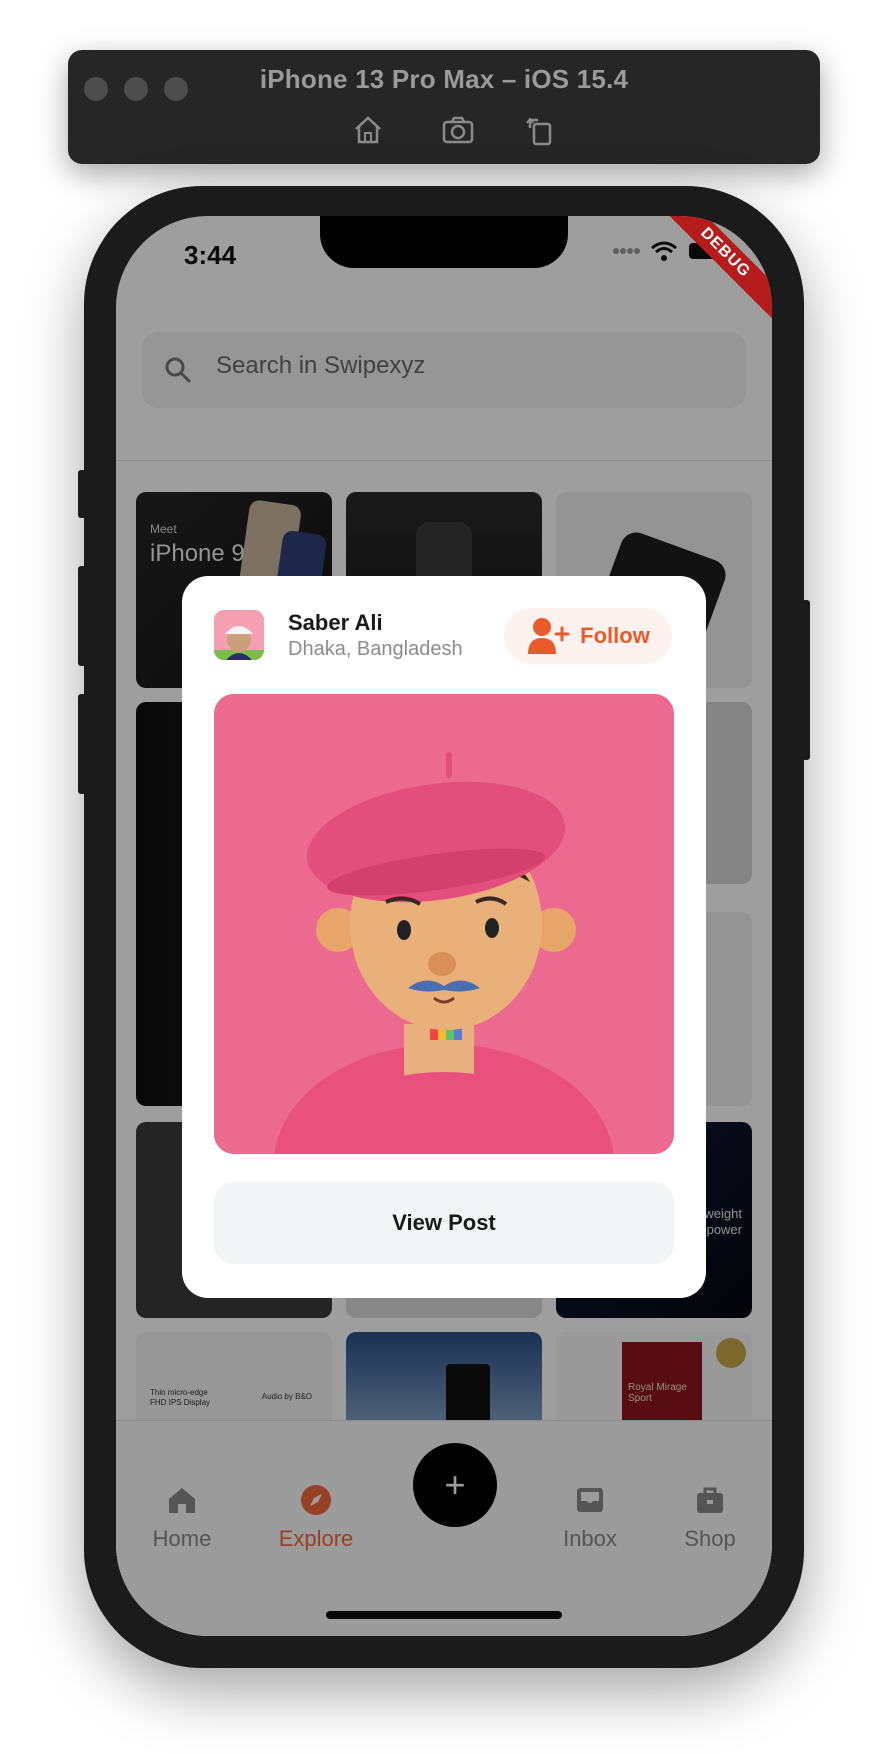 This screenshot has width=888, height=1754. I want to click on volume-up-button, so click(82, 616).